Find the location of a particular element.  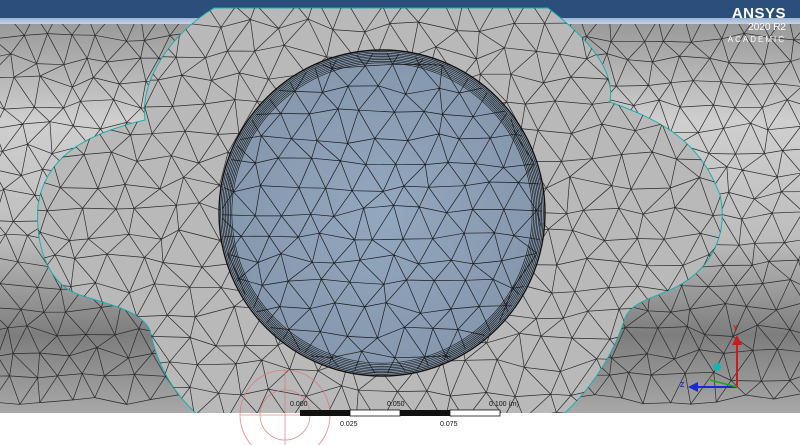

logo-brand: ANSYS is located at coordinates (758, 13).